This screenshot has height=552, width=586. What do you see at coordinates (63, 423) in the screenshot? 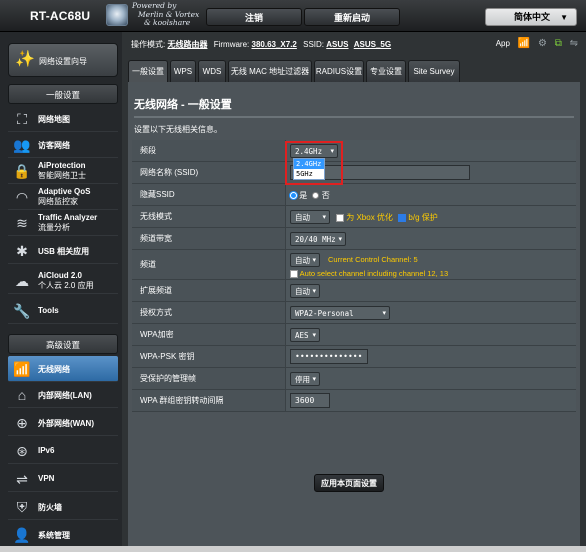
I see `sidebar-item-wan: ⊕ 外部网络(WAN)` at bounding box center [63, 423].